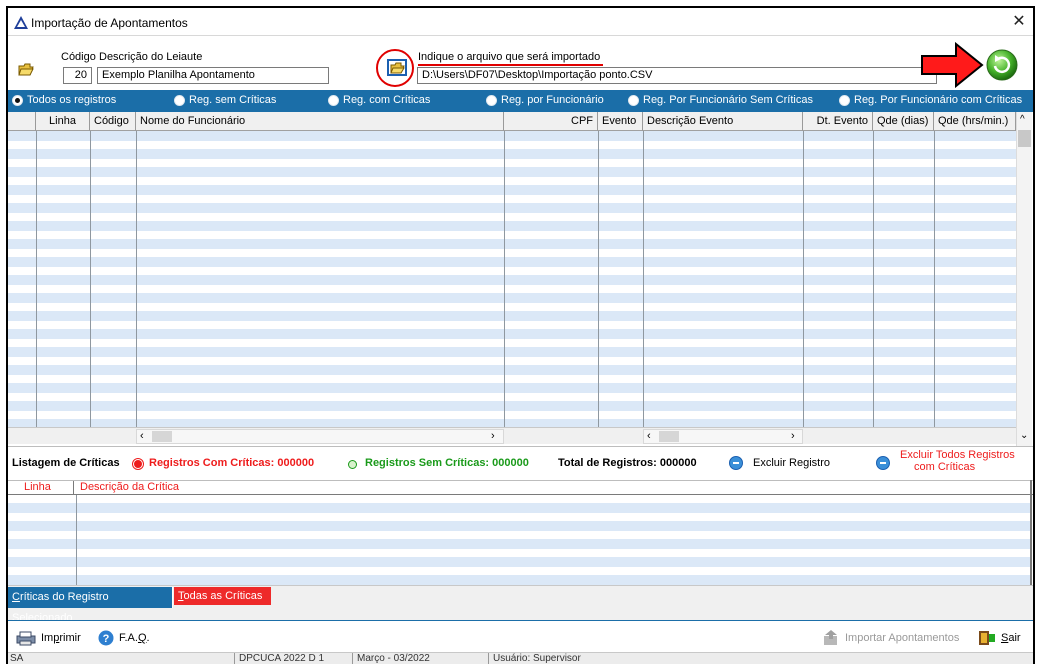 This screenshot has height=664, width=1063. I want to click on descricao-field: Exemplo Planilha Apontamento, so click(213, 75).